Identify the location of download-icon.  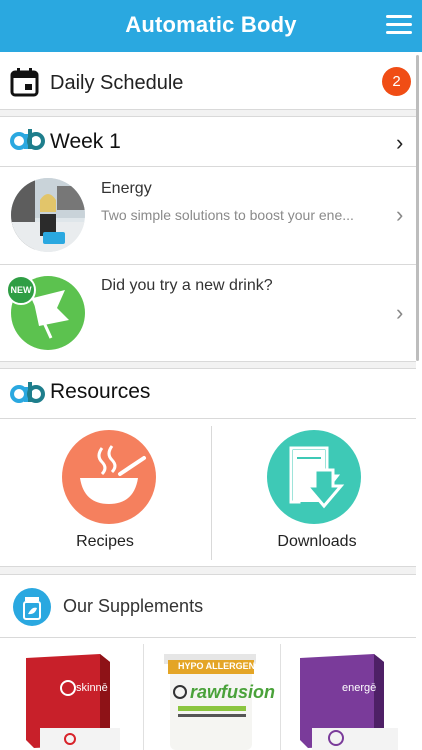
(314, 477).